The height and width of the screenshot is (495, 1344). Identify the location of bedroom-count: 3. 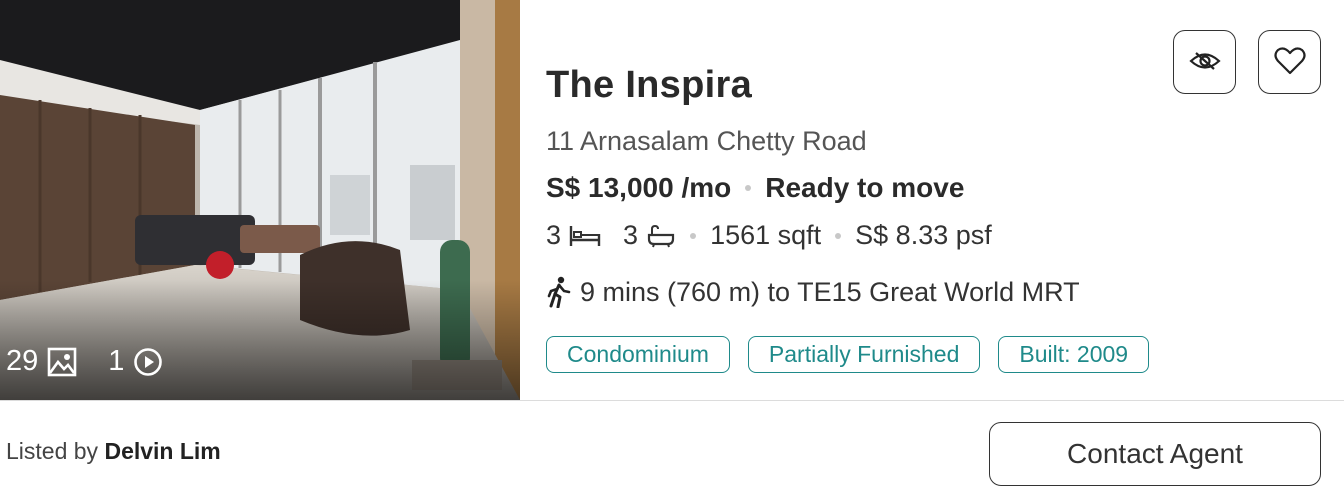
(554, 235).